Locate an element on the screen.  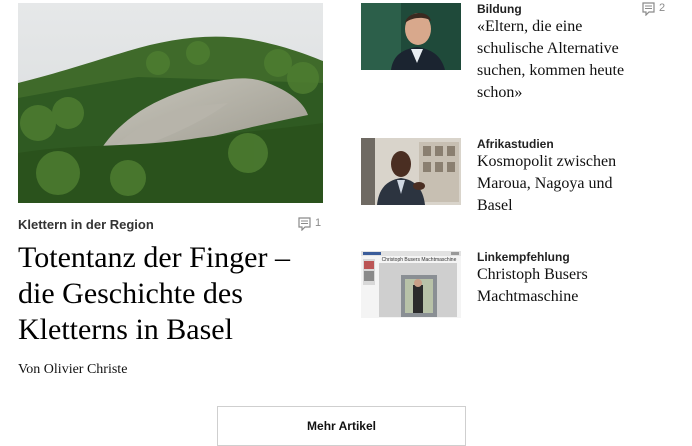
lead-comment-count: 1 is located at coordinates (309, 224).